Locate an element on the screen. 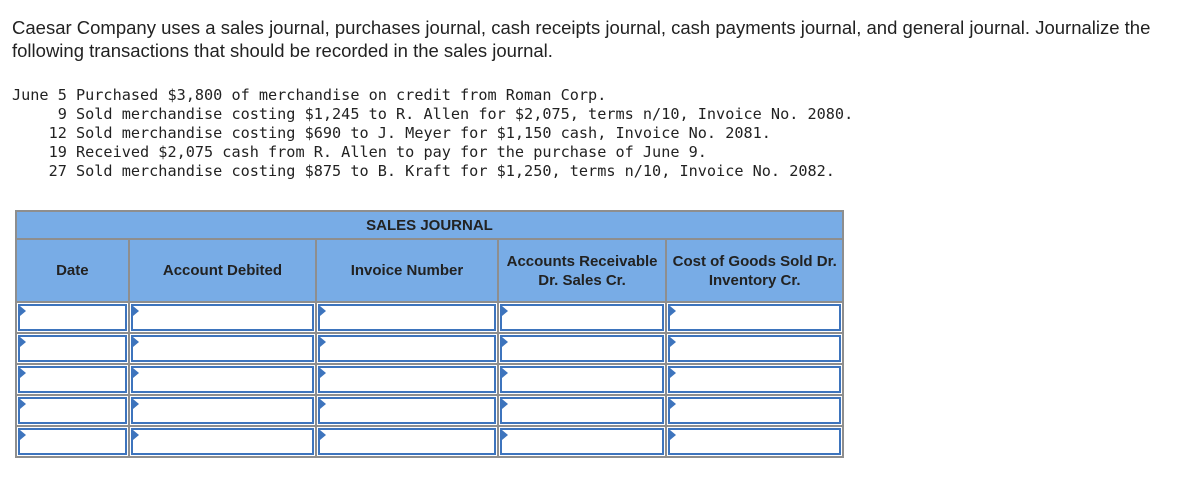 The width and height of the screenshot is (1200, 504). column-header-account-debited: Account Debited is located at coordinates (222, 270).